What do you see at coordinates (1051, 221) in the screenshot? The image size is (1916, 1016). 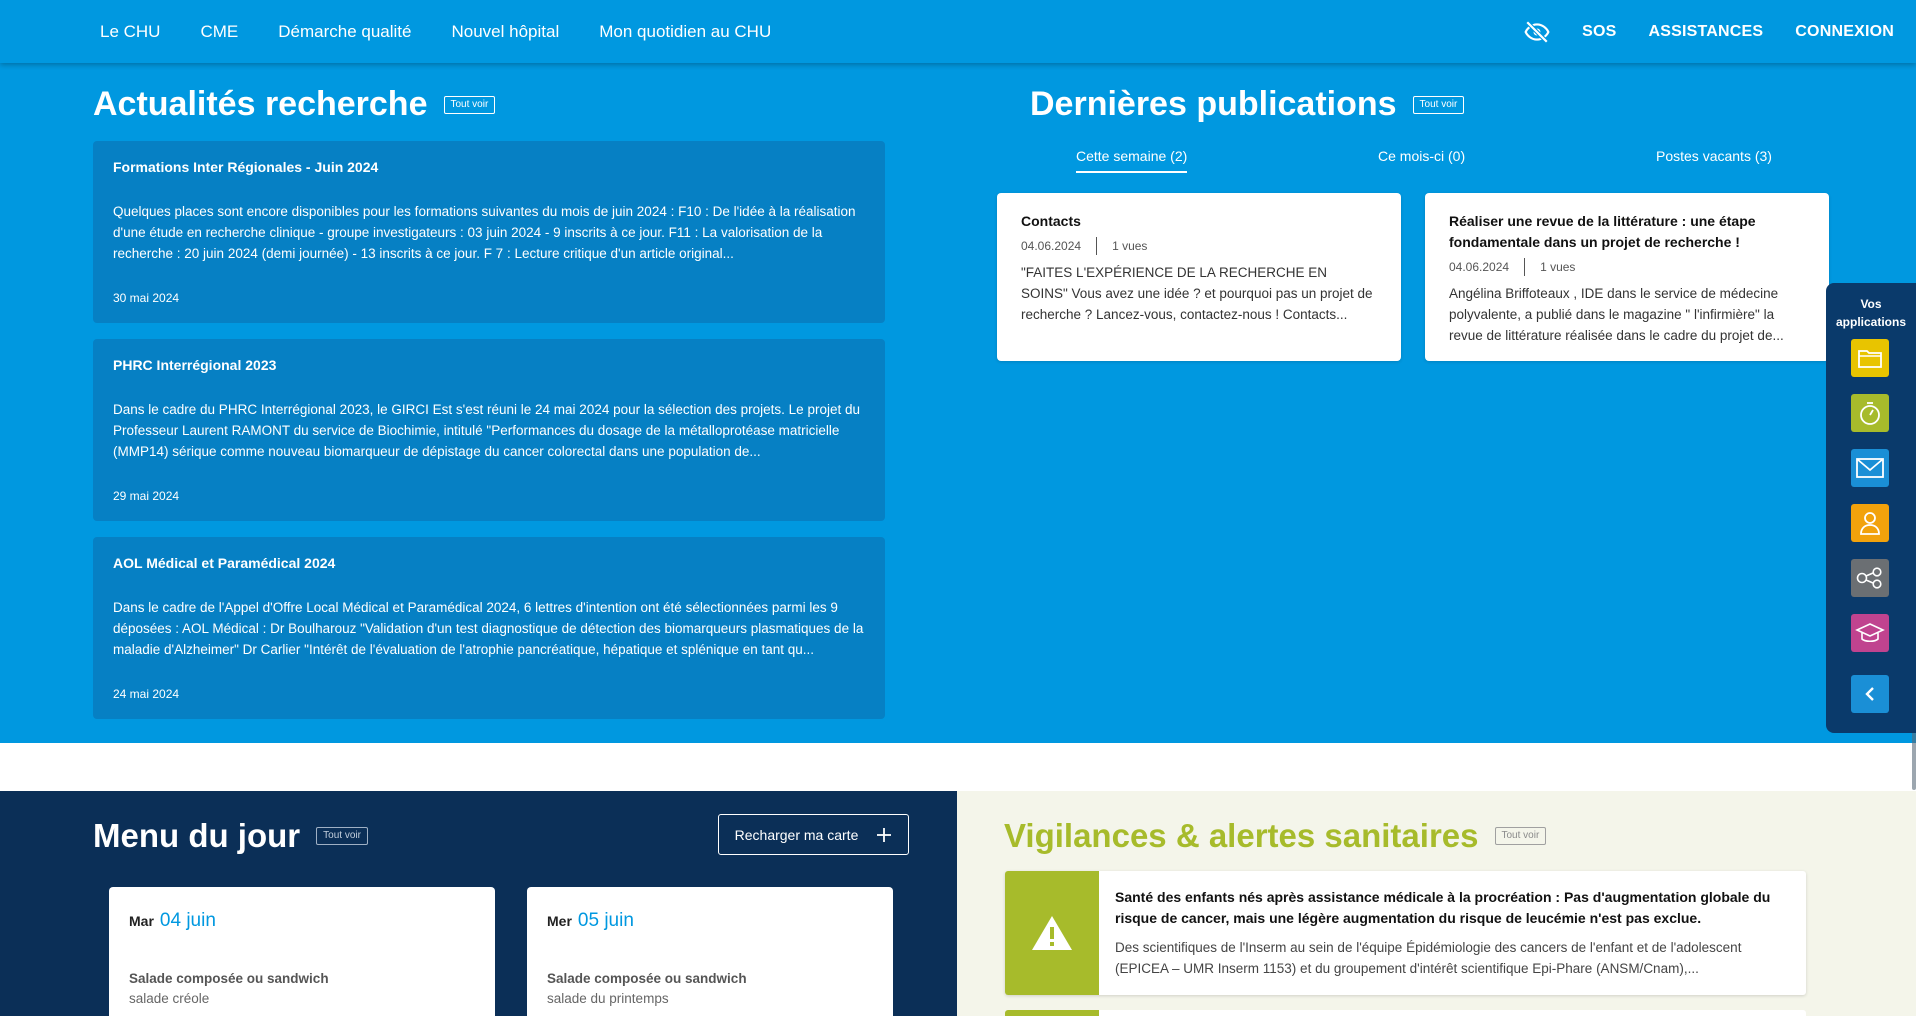 I see `publication-title: Contacts` at bounding box center [1051, 221].